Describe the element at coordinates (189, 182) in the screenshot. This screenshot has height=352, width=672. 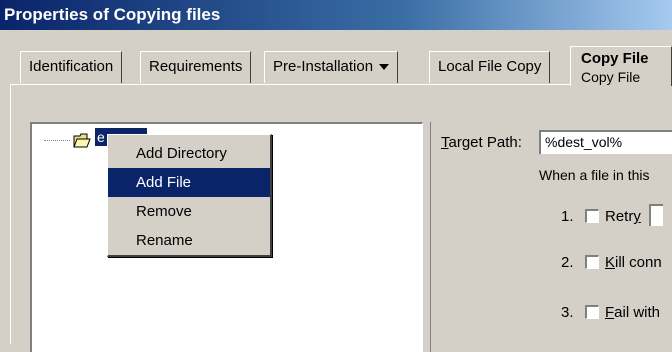
I see `menu-item-add-file: Add File` at that location.